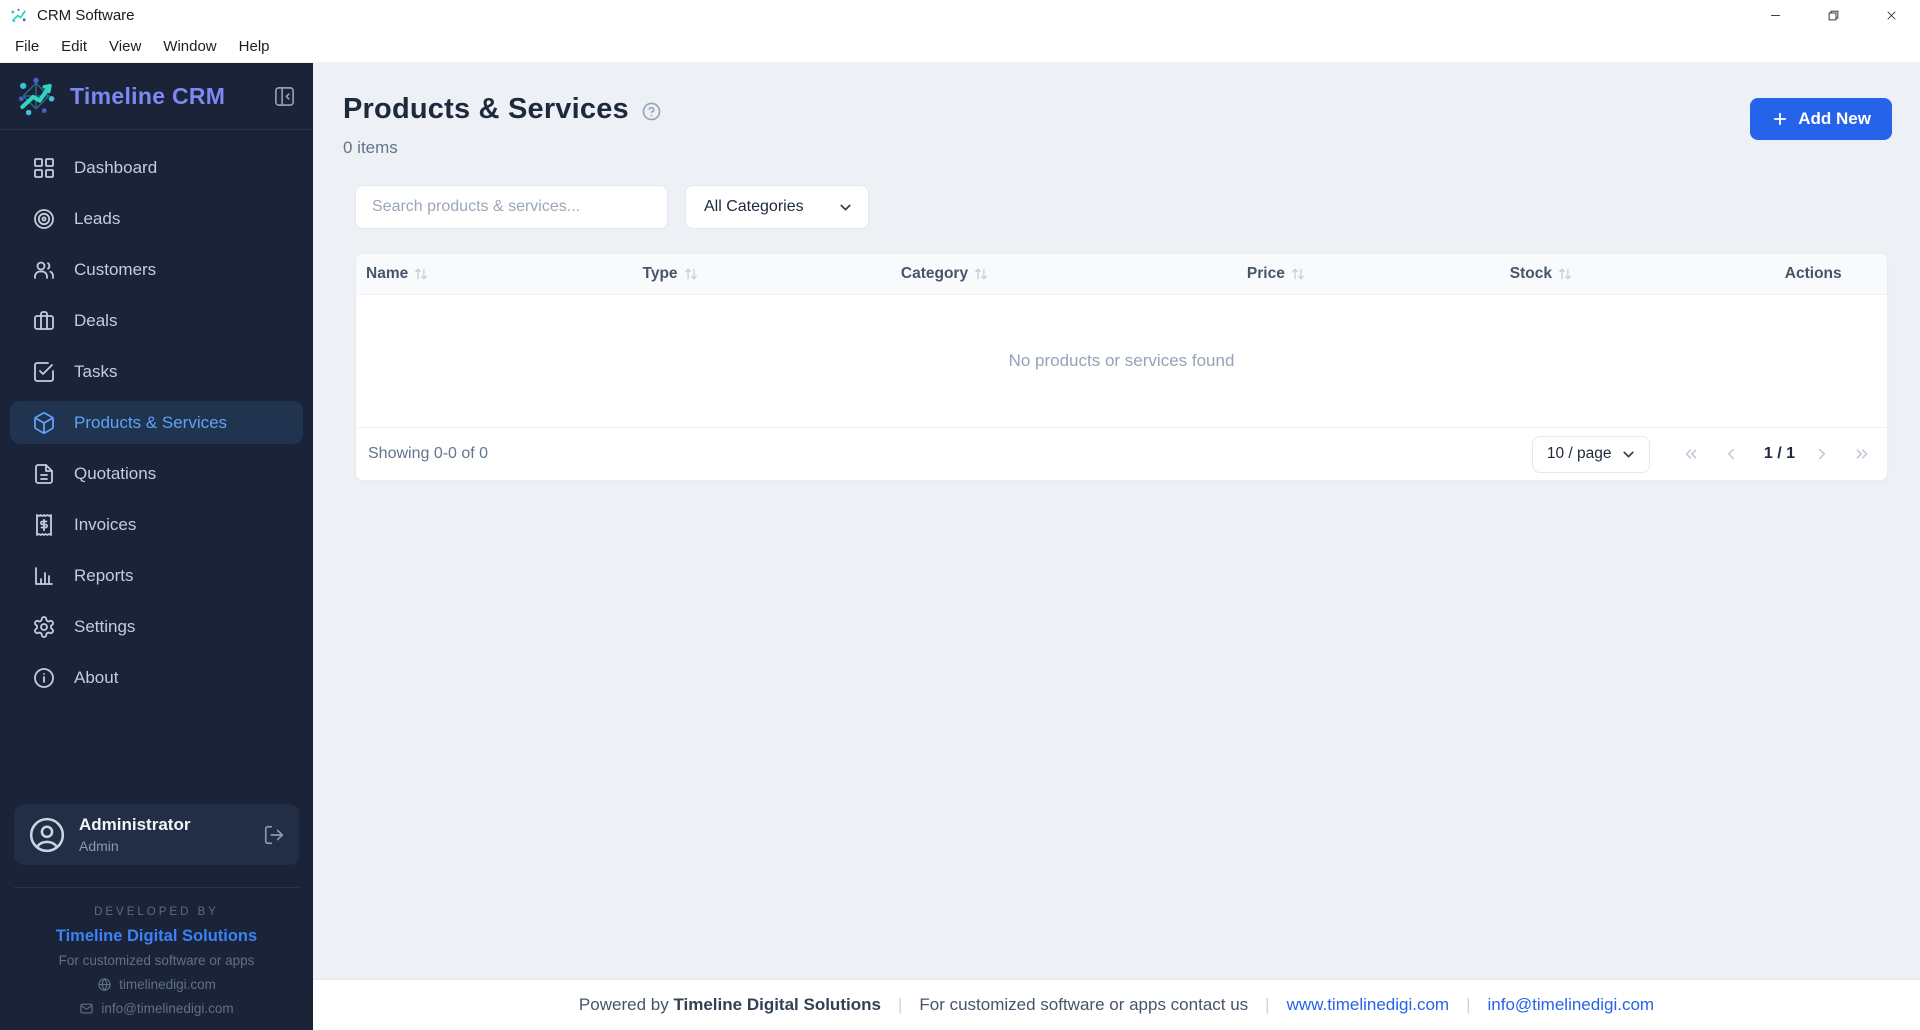 The width and height of the screenshot is (1920, 1030). I want to click on user-avatar-icon, so click(47, 834).